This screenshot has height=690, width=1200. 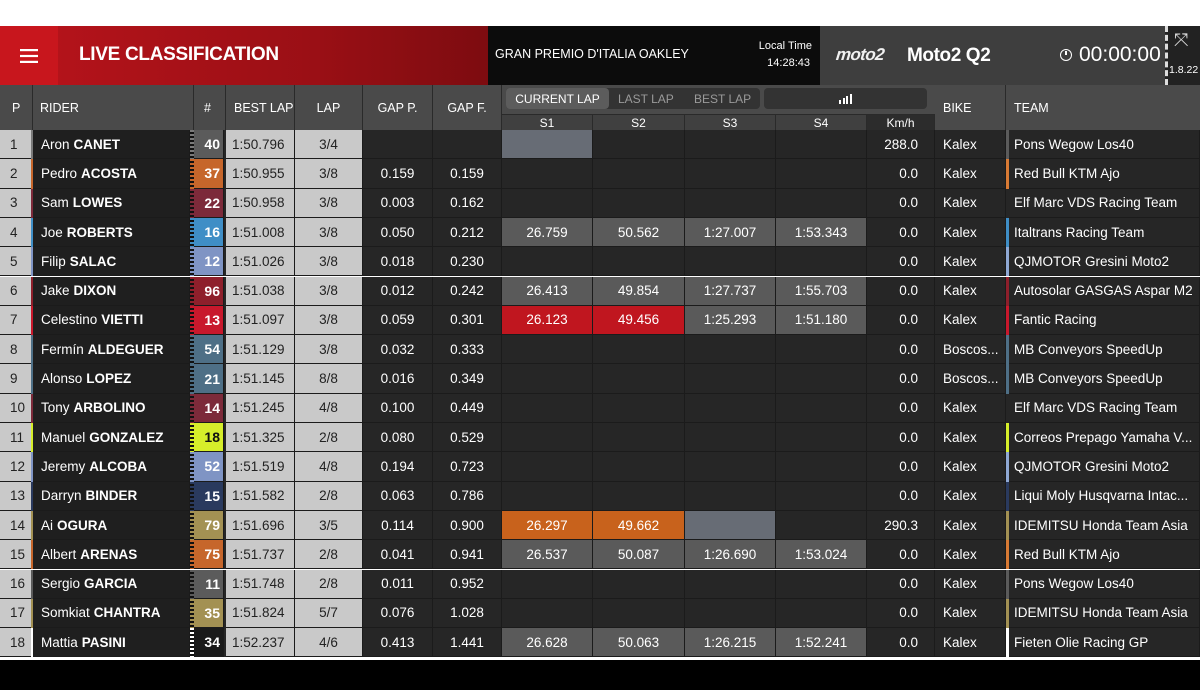 I want to click on rider-first-name: Jake, so click(x=55, y=291).